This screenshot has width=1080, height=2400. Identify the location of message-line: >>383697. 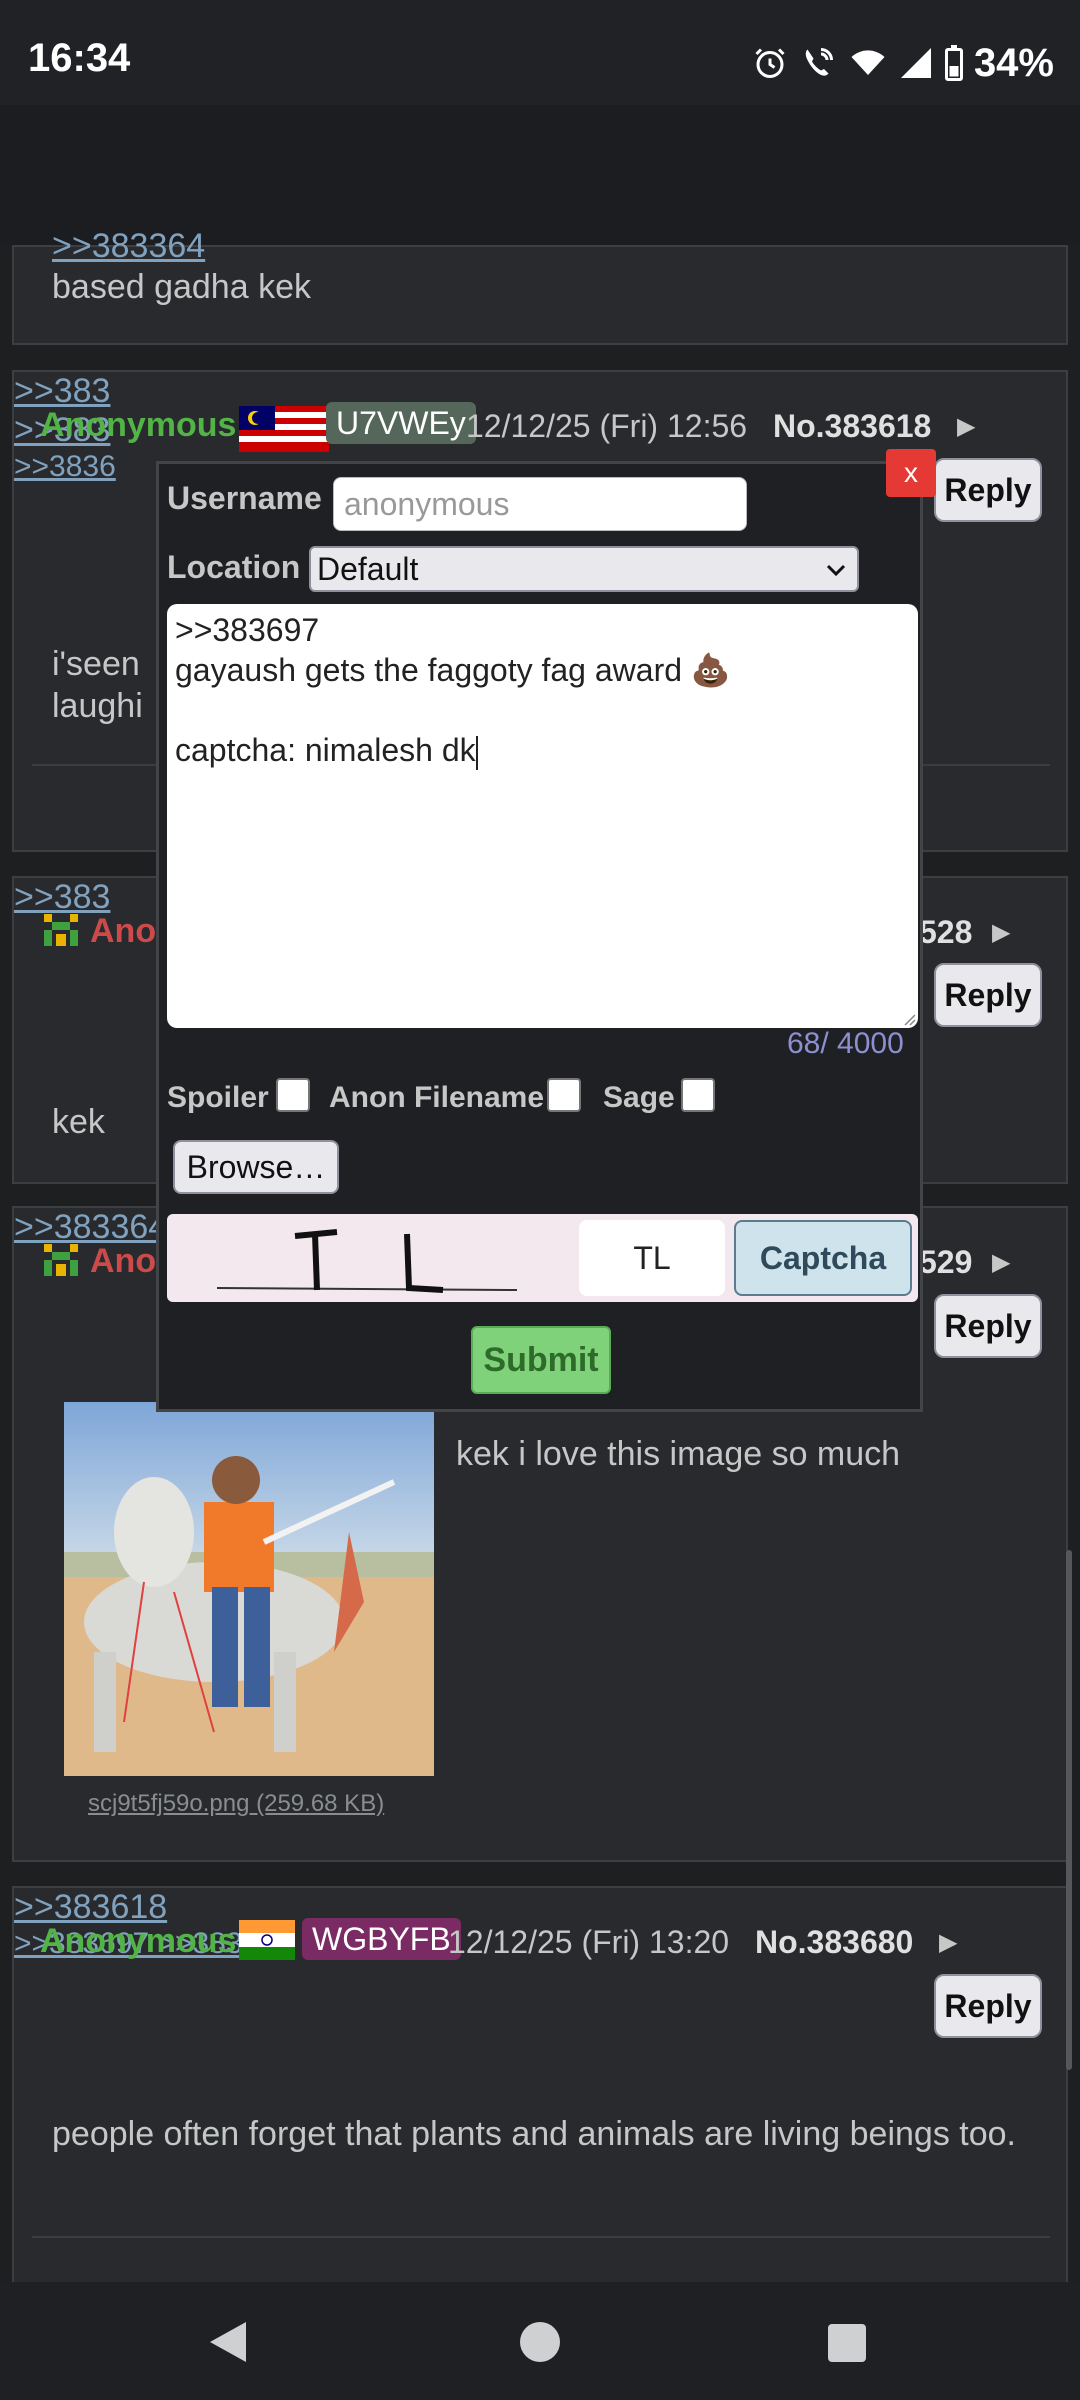
(247, 630).